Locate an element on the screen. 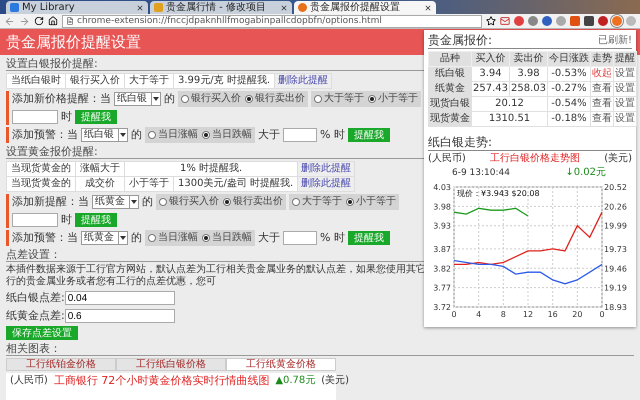 This screenshot has width=640, height=400. form-text: 的 is located at coordinates (136, 135).